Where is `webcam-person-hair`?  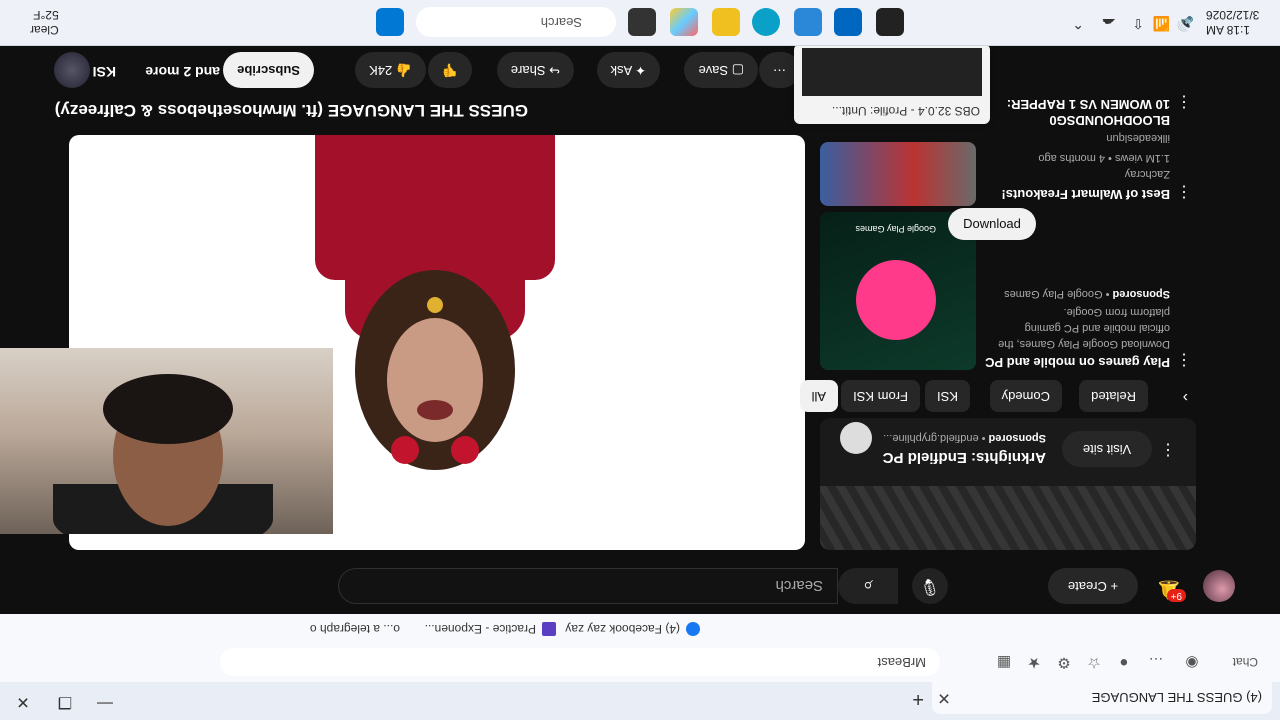
webcam-person-hair is located at coordinates (168, 409).